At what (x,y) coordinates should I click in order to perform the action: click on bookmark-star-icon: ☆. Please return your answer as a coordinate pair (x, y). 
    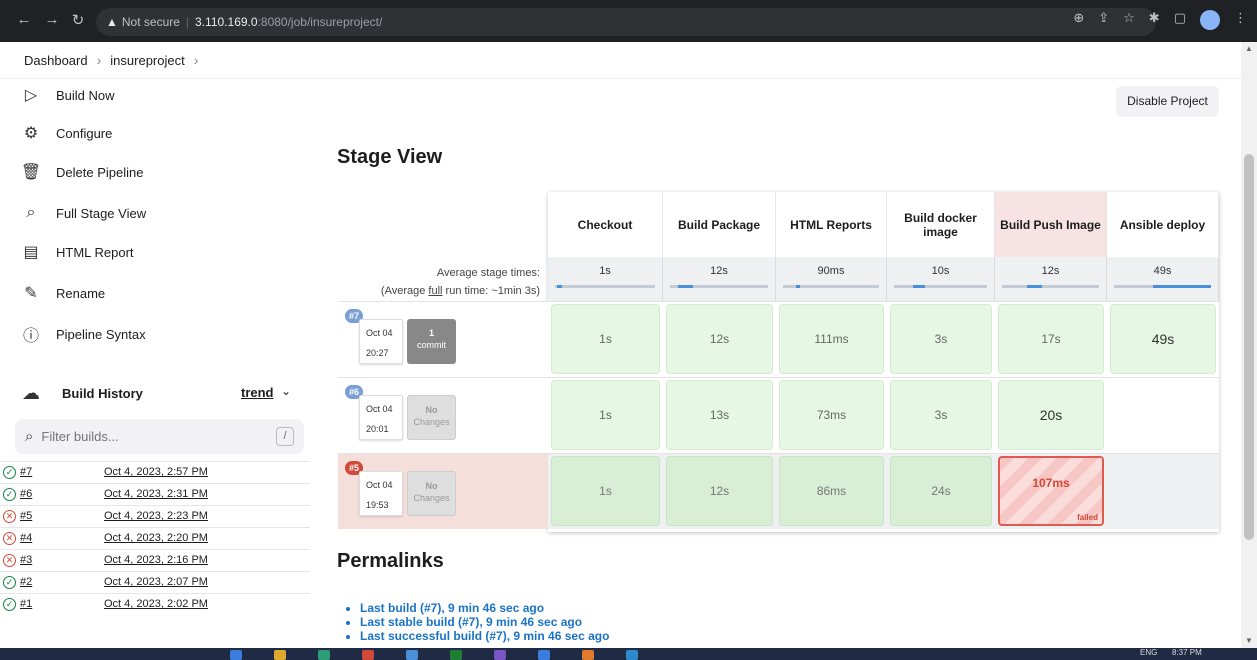
    Looking at the image, I should click on (1129, 20).